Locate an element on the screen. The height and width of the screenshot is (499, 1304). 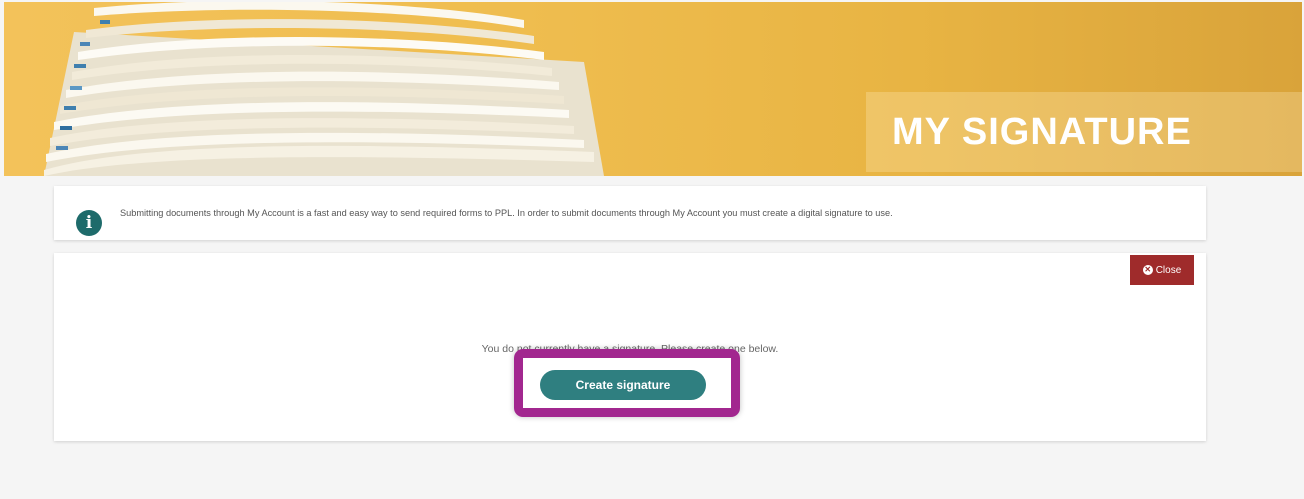
paper-stack-image is located at coordinates (324, 89).